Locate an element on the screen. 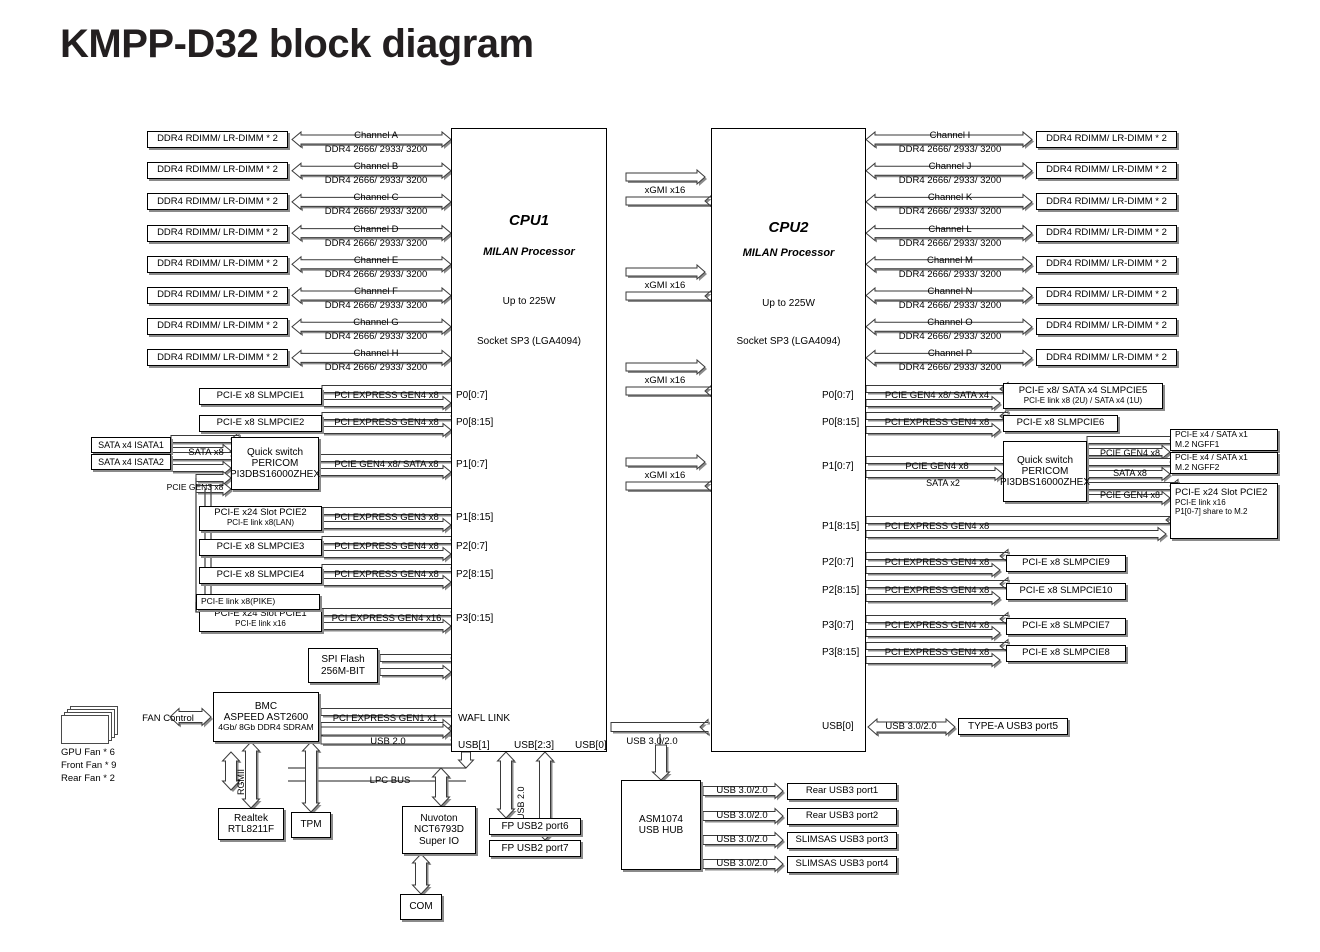 The image size is (1320, 952). cpu1-device-6-label: PCI-E x8 SLMPCIE4 is located at coordinates (260, 574).